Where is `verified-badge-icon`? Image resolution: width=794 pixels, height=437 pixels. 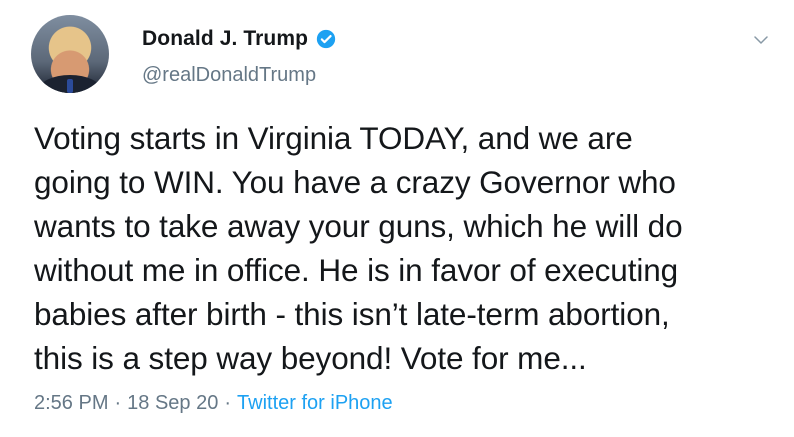
verified-badge-icon is located at coordinates (326, 39).